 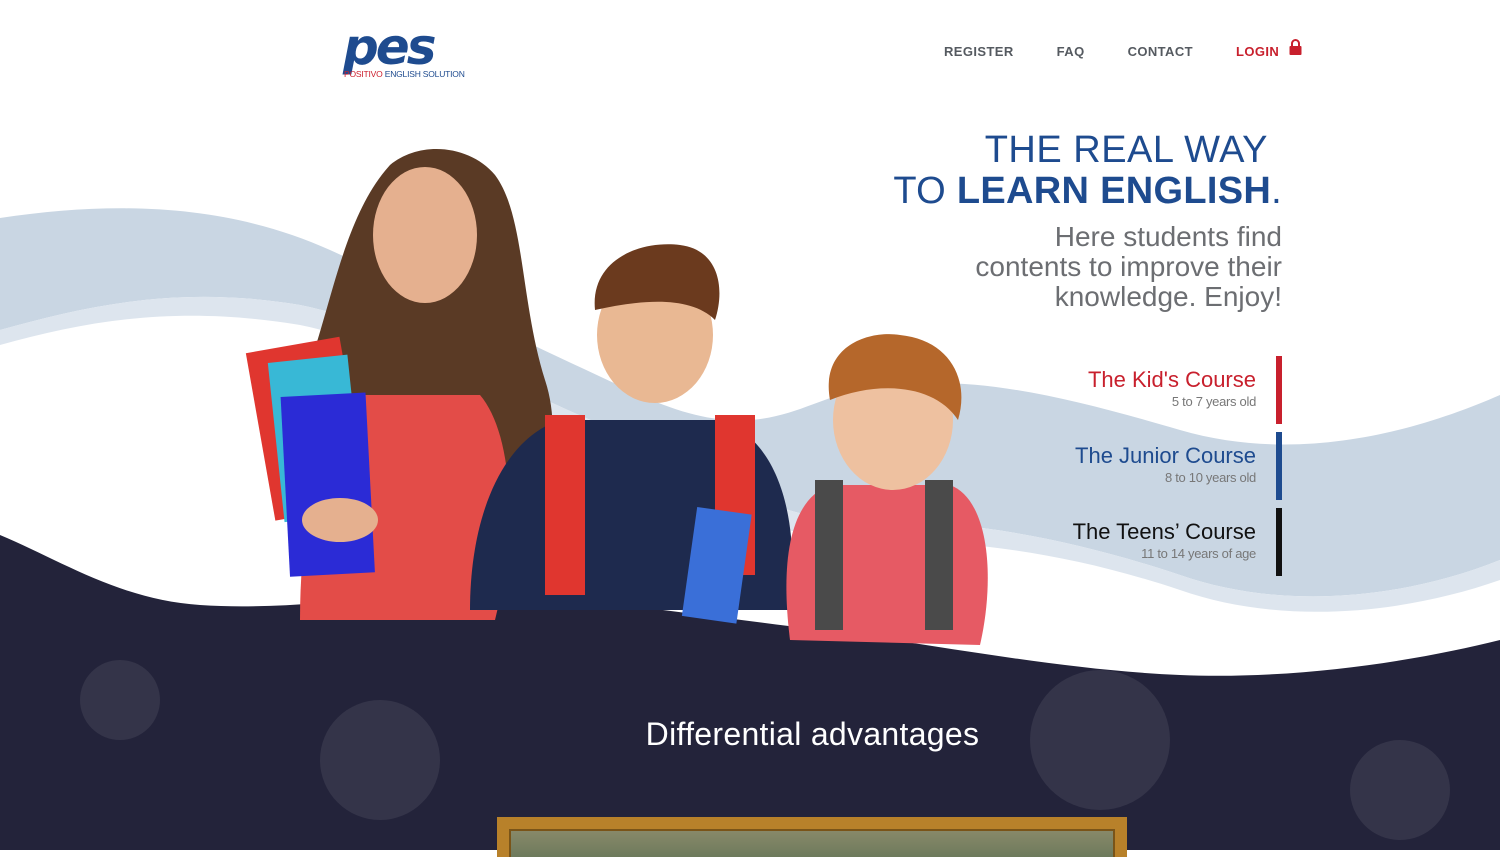 I want to click on student-kid-image, so click(x=887, y=489).